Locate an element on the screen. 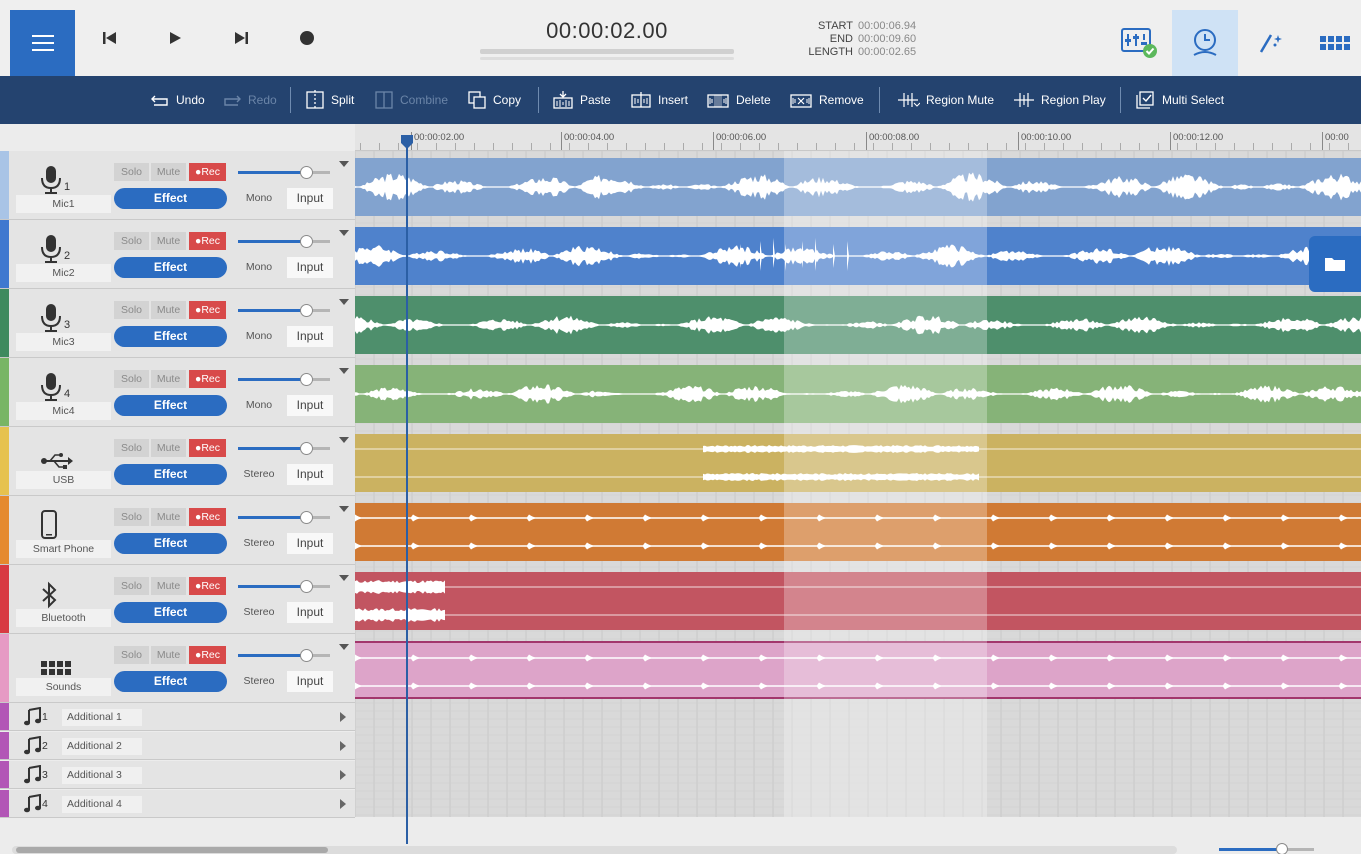 The width and height of the screenshot is (1361, 854). multi-select-button: Multi Select is located at coordinates (1179, 100).